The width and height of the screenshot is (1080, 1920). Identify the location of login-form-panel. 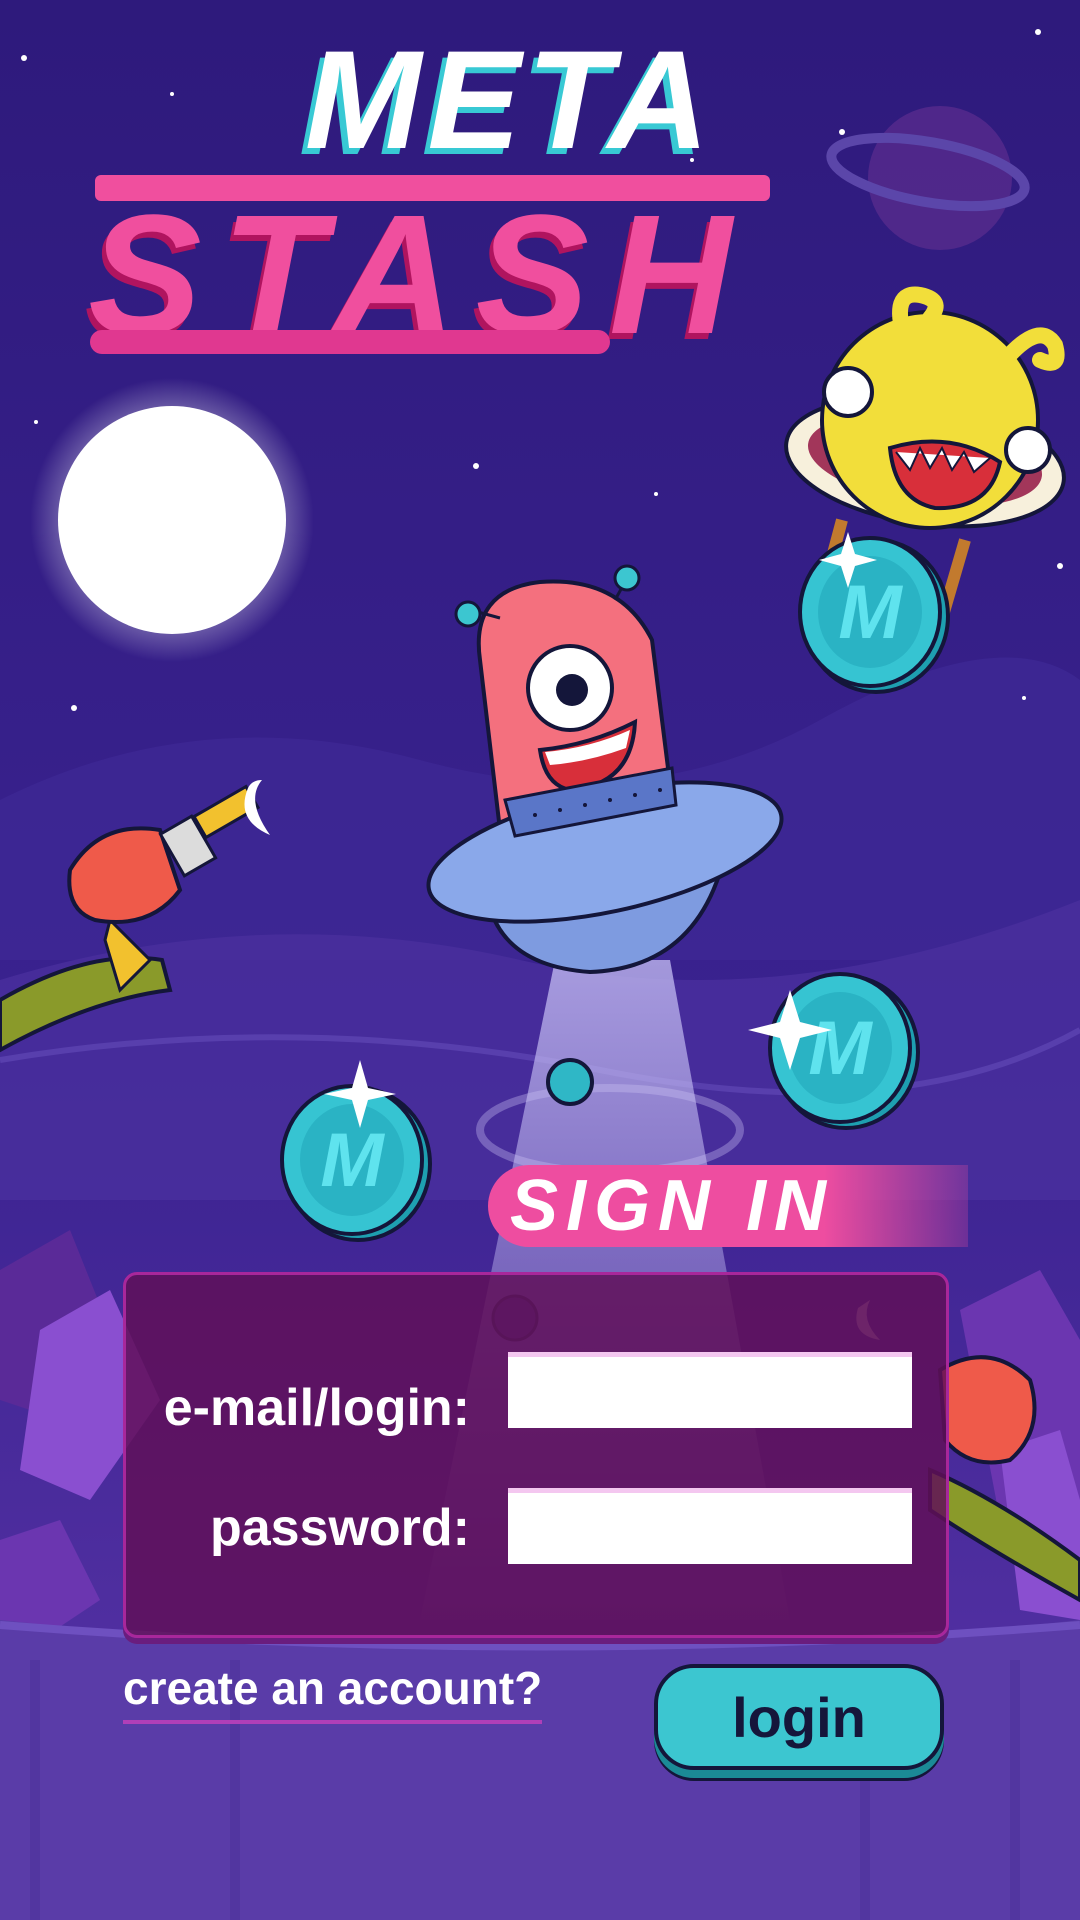
(536, 1455).